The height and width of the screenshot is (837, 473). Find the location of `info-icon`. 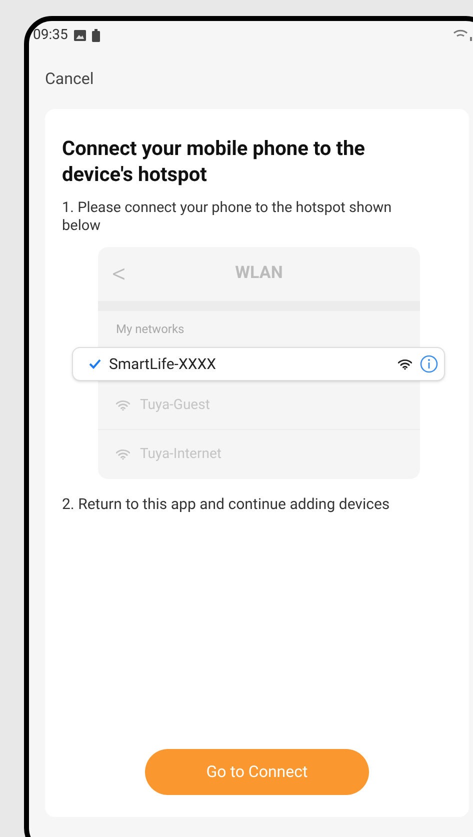

info-icon is located at coordinates (429, 364).